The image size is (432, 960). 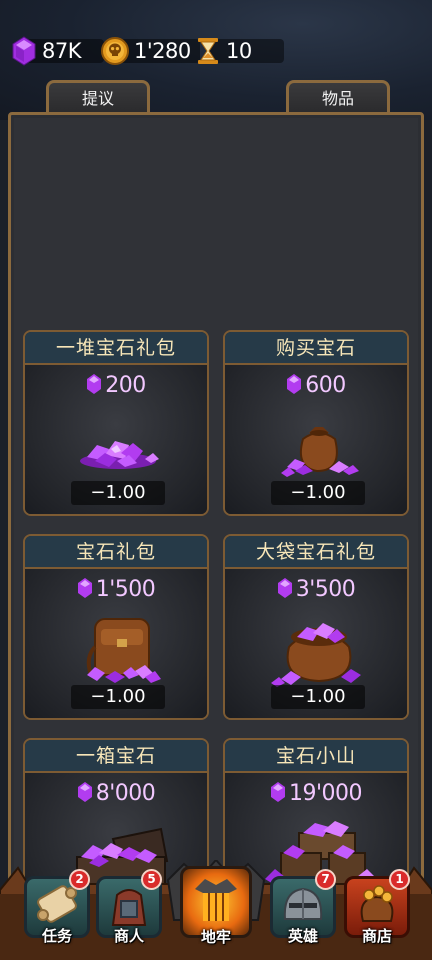 What do you see at coordinates (303, 907) in the screenshot?
I see `nav-heroes: 7 英雄` at bounding box center [303, 907].